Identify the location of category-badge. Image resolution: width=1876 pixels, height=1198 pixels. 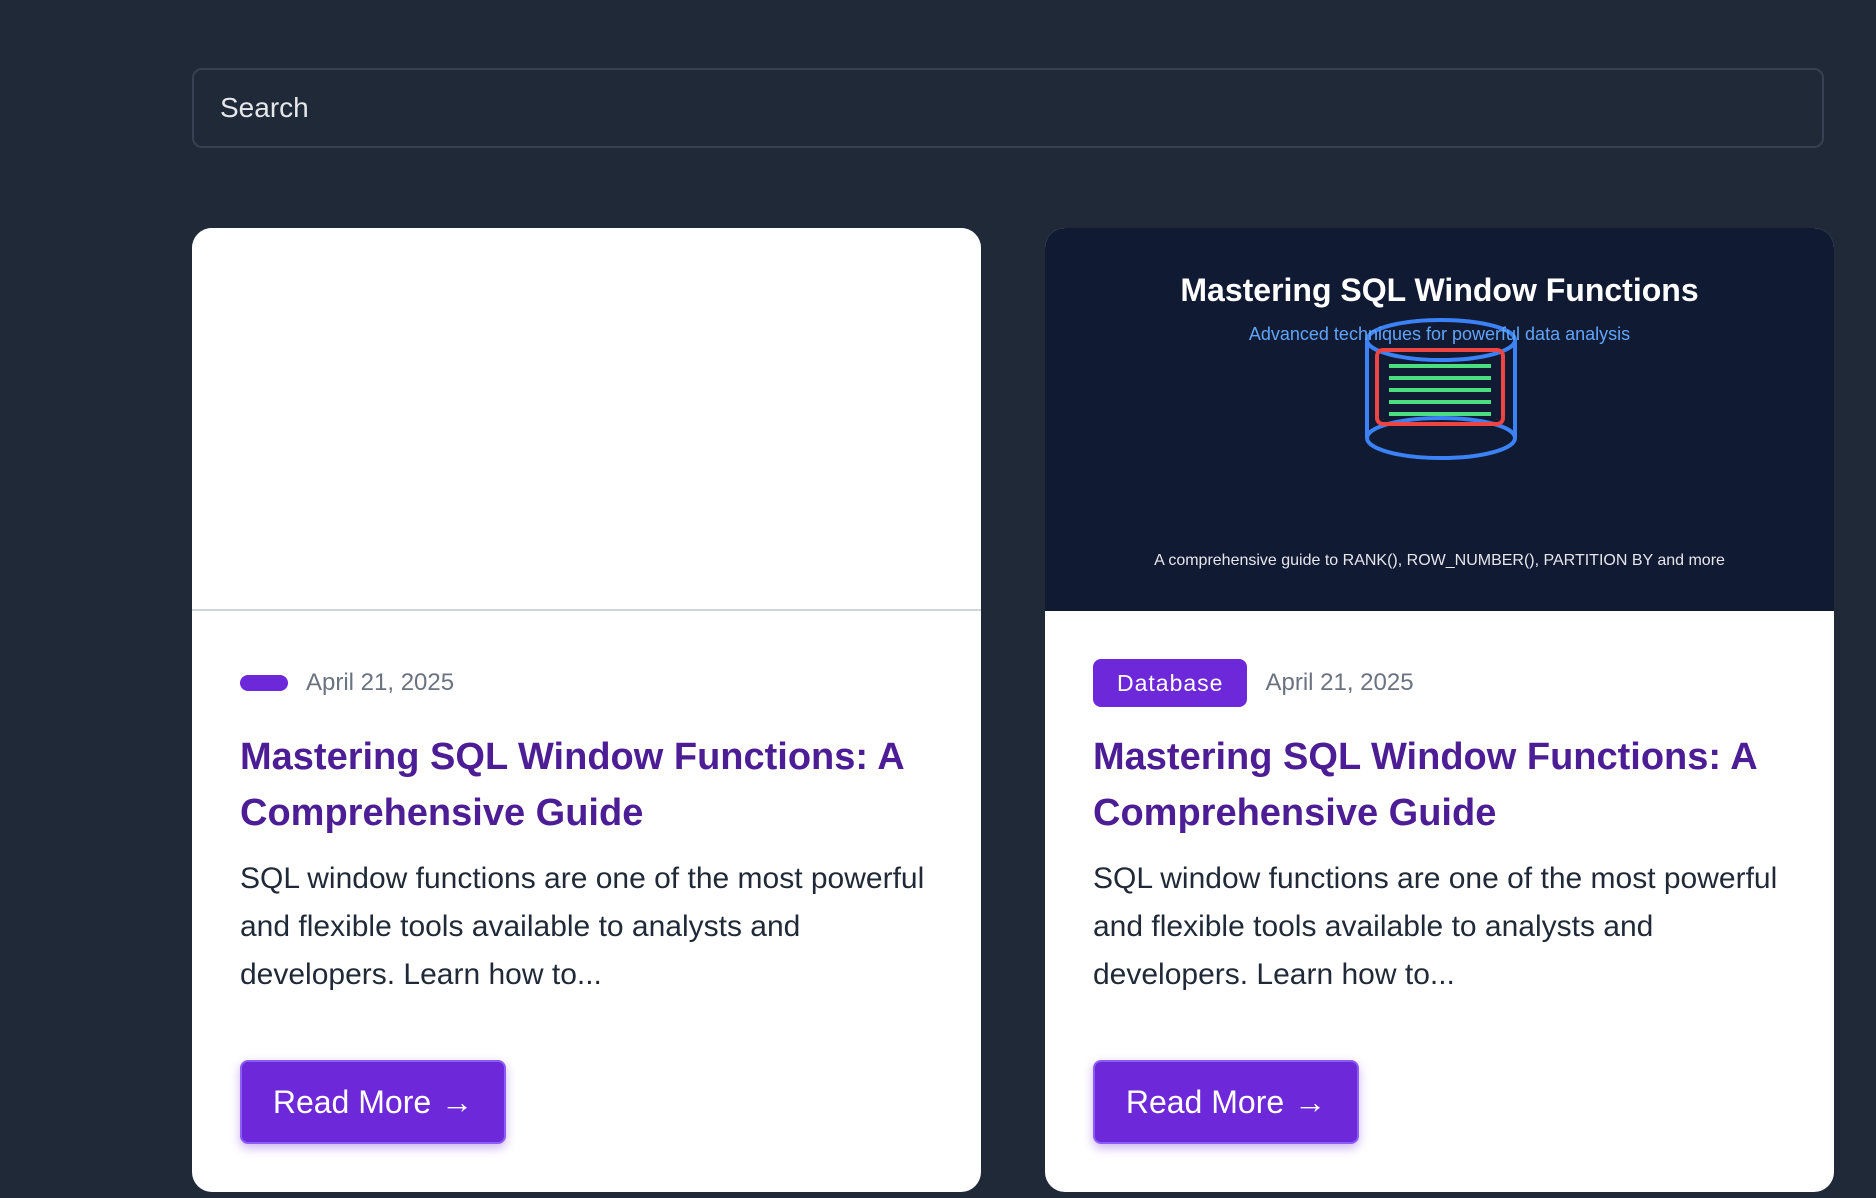
(264, 683).